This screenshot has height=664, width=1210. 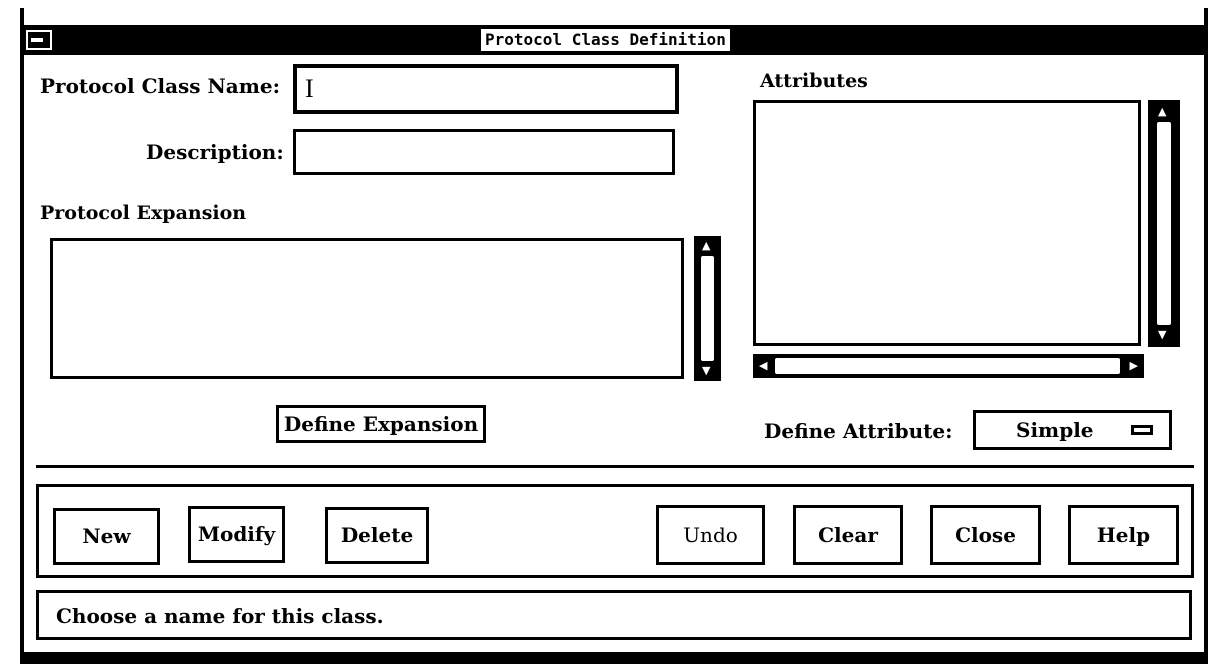 I want to click on arrow-left-icon: ◀, so click(x=763, y=366).